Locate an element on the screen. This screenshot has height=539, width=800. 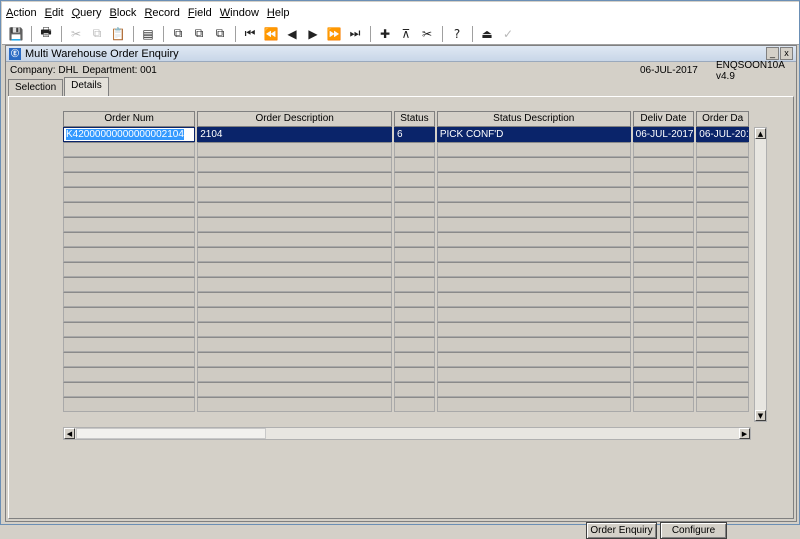
lock-record-icon: ✂ is located at coordinates (427, 34).